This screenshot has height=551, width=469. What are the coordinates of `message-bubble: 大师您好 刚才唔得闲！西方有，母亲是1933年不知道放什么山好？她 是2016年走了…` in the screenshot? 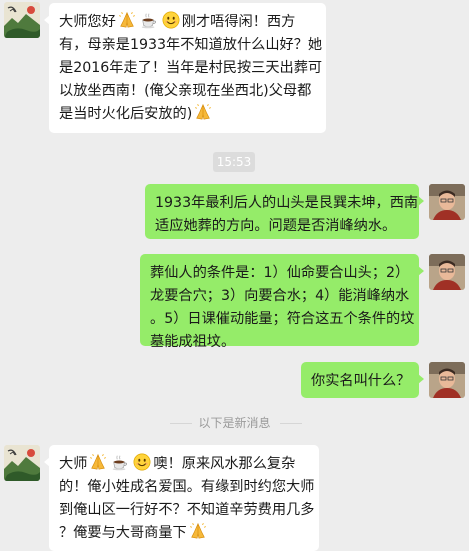 It's located at (185, 68).